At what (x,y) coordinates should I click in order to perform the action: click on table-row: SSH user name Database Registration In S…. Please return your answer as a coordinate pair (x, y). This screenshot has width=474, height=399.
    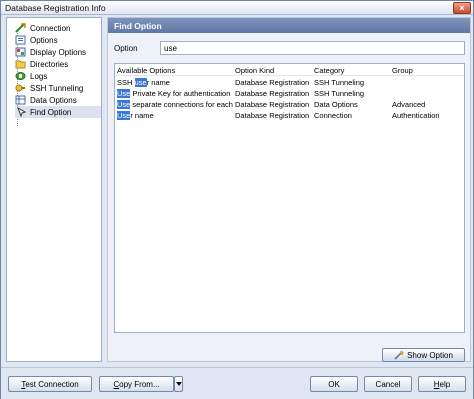
    Looking at the image, I should click on (289, 82).